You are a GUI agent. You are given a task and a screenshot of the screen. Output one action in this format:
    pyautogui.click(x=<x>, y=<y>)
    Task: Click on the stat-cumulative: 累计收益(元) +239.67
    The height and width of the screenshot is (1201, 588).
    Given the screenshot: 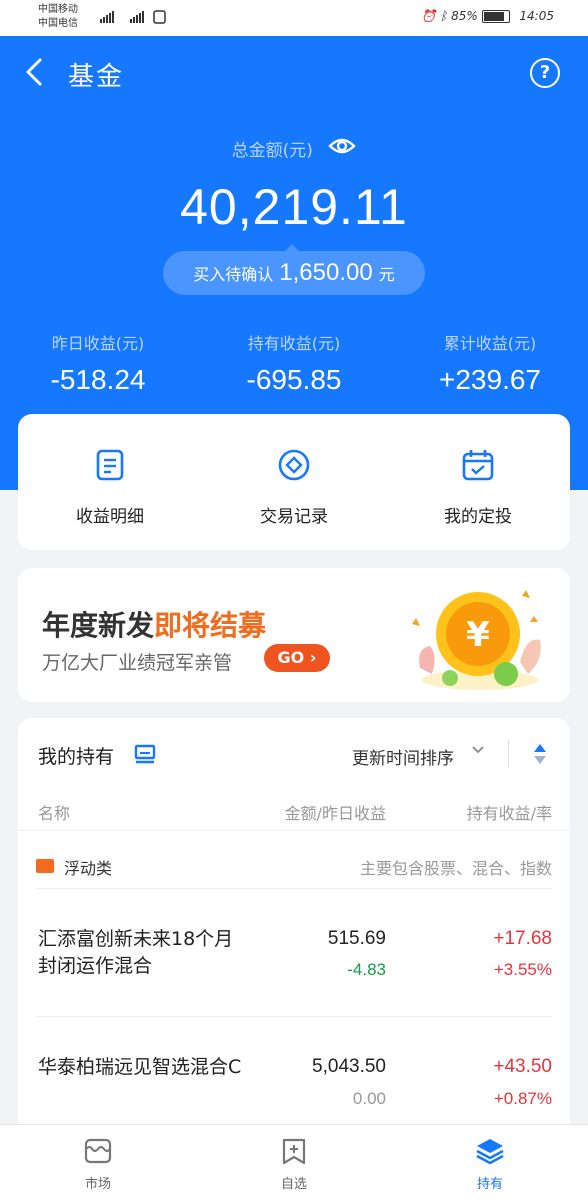 What is the action you would take?
    pyautogui.click(x=490, y=363)
    